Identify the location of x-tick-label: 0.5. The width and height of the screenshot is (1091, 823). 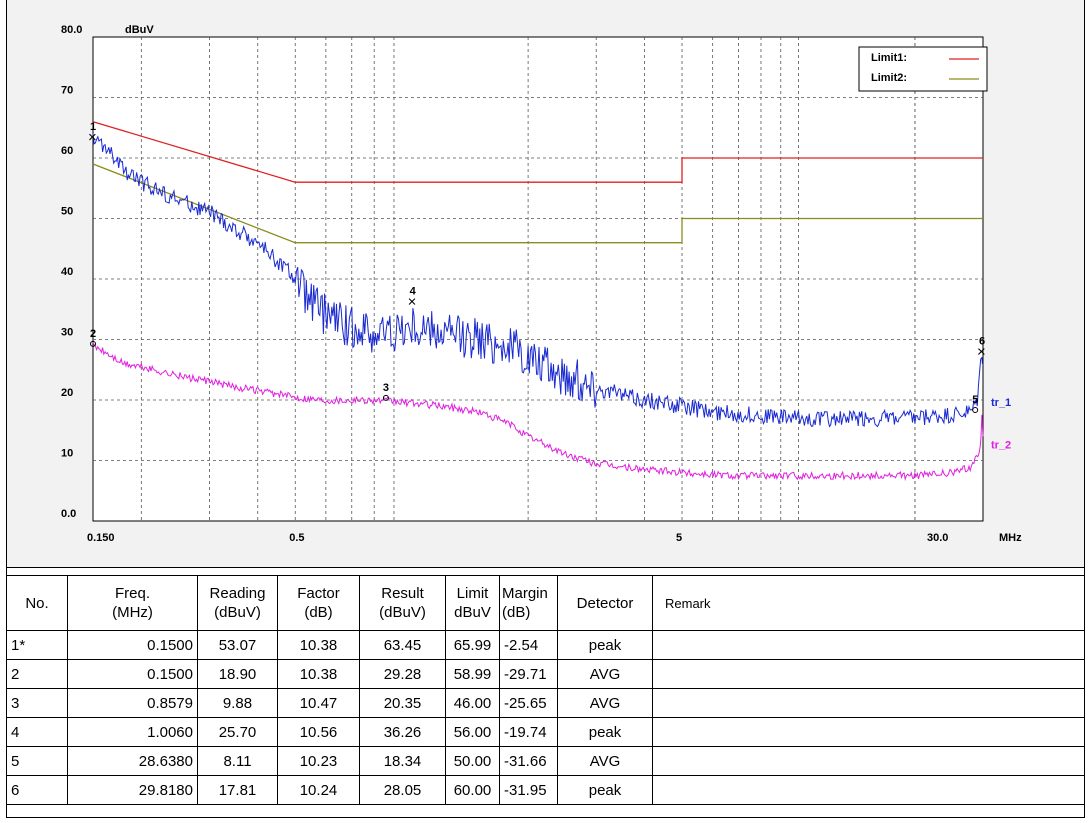
(296, 538).